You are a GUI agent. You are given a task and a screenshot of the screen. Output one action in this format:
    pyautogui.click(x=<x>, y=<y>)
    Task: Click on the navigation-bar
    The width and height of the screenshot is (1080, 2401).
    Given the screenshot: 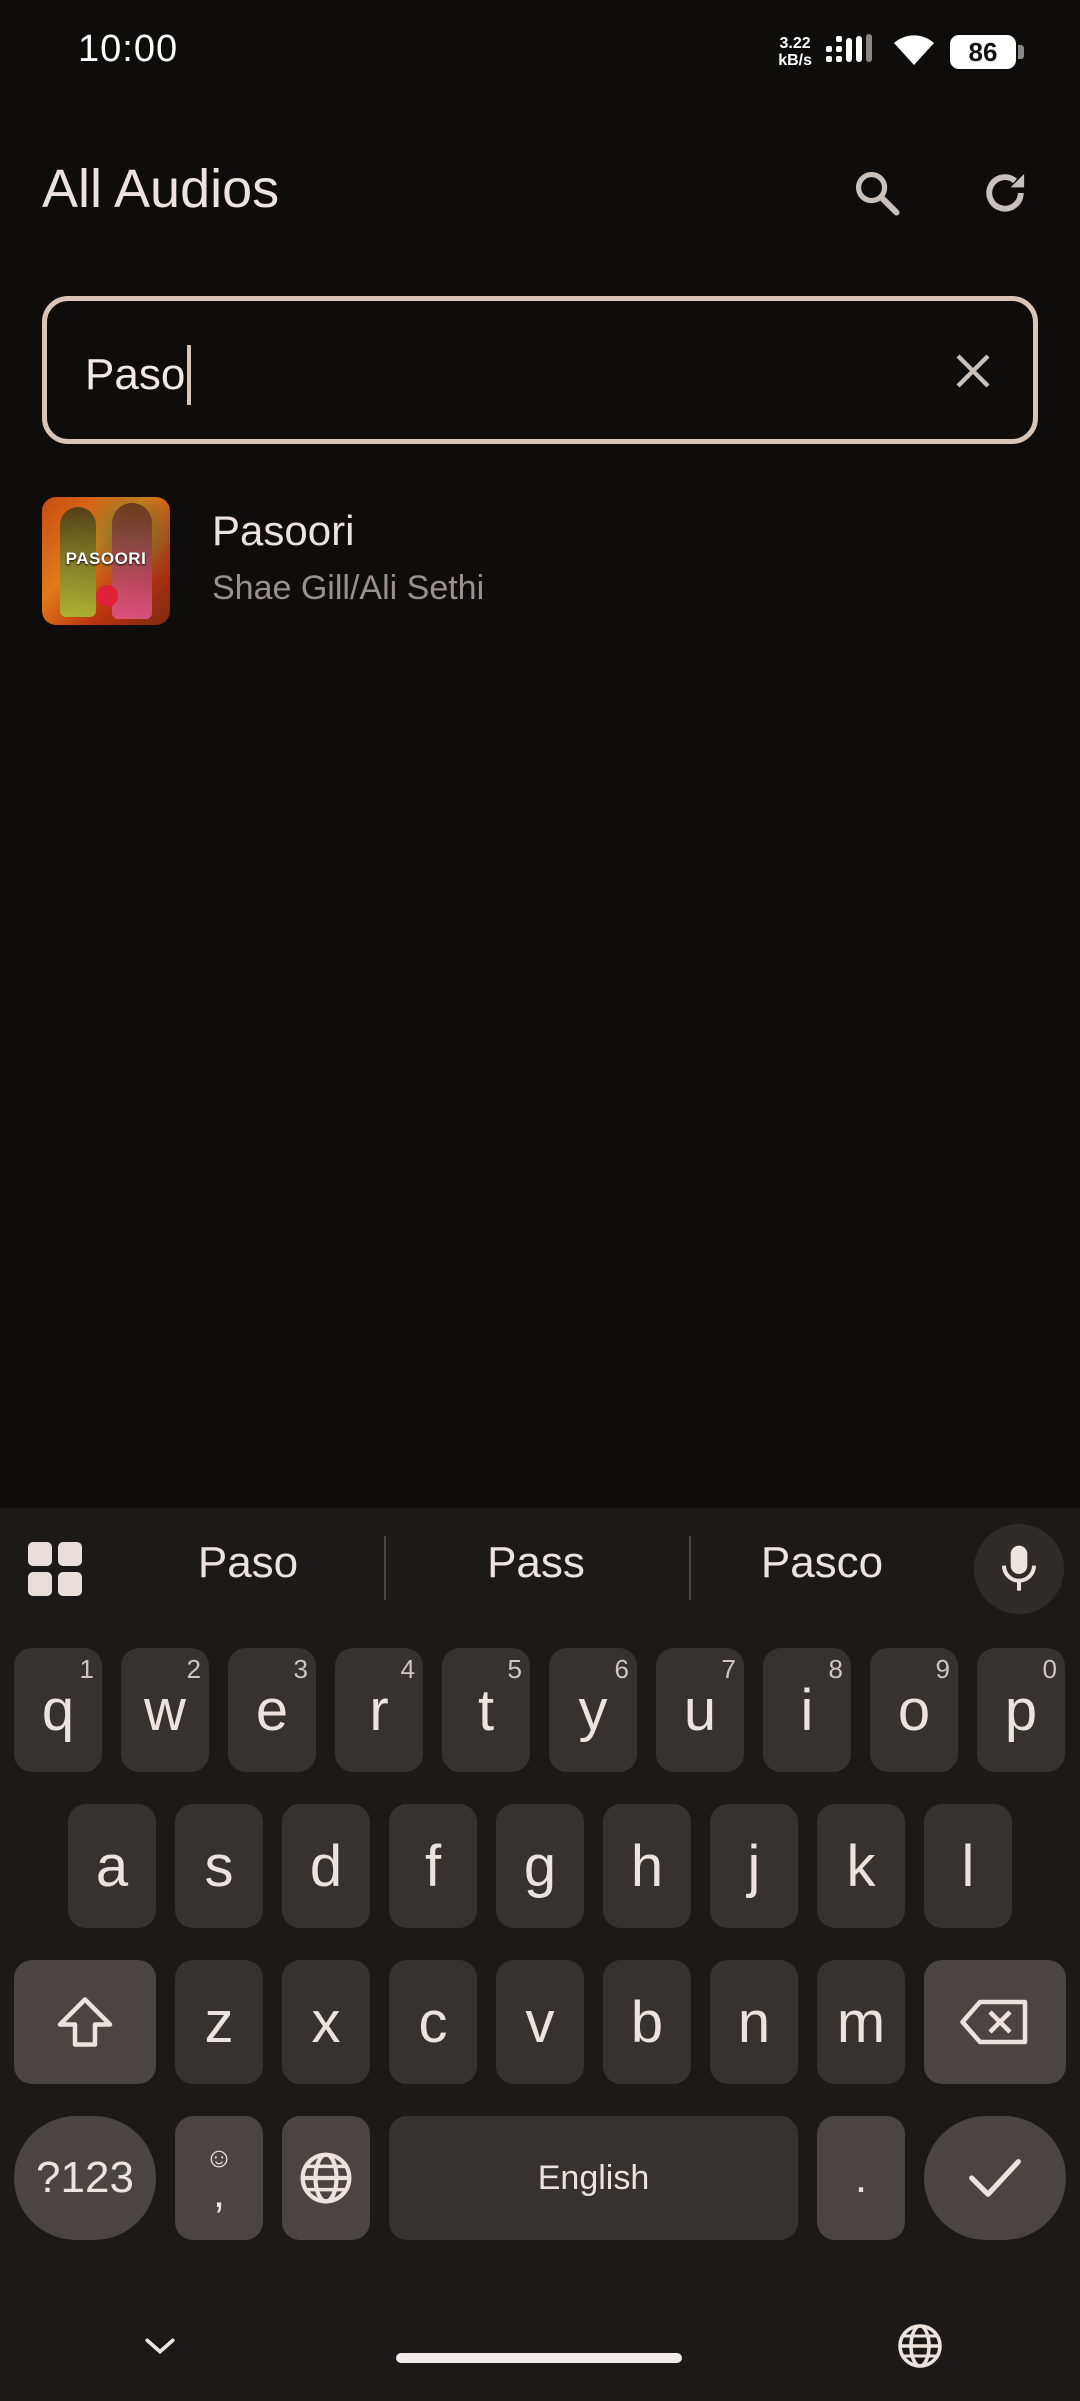 What is the action you would take?
    pyautogui.click(x=540, y=2348)
    